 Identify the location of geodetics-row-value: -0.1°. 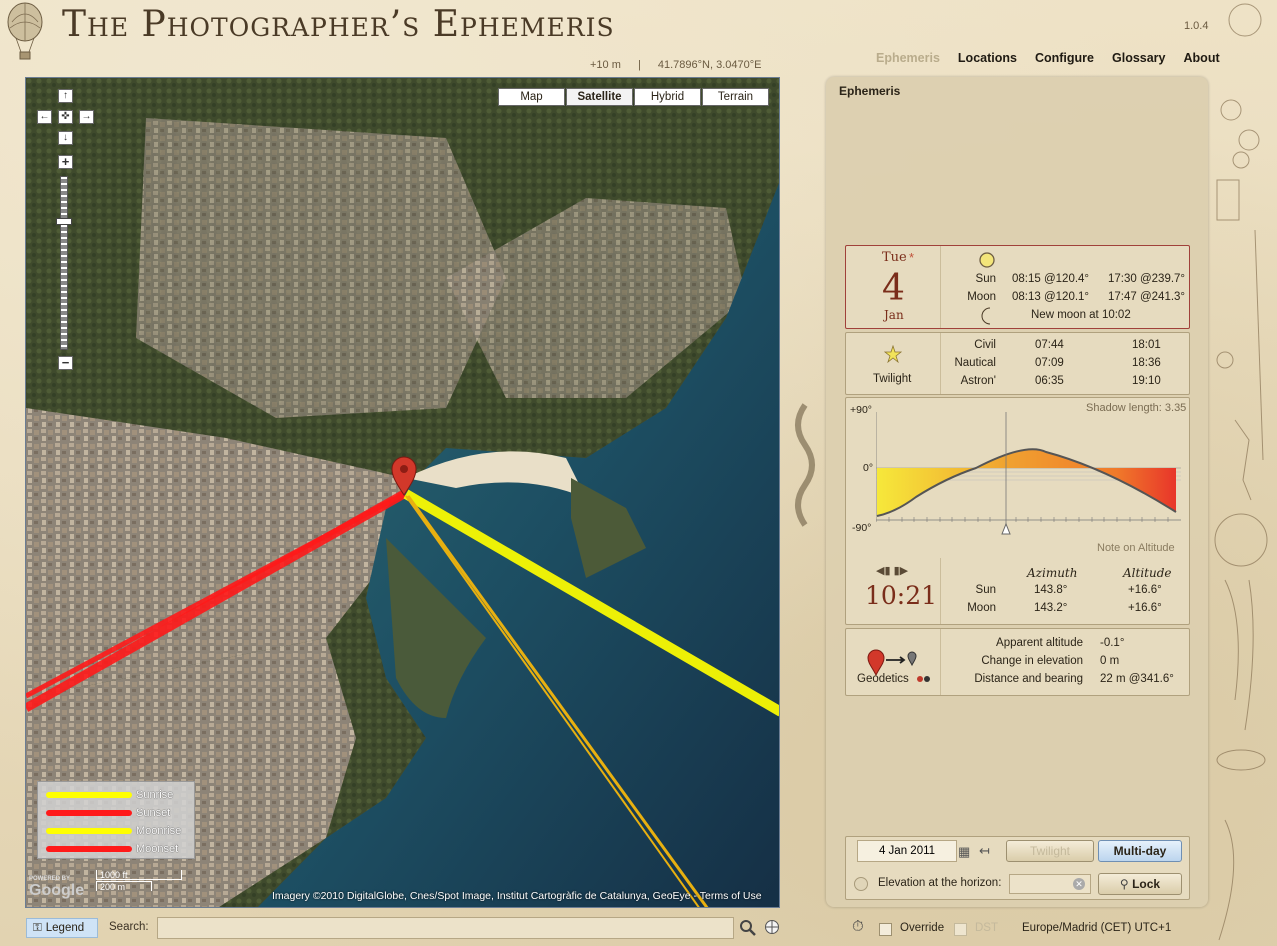
(1112, 643).